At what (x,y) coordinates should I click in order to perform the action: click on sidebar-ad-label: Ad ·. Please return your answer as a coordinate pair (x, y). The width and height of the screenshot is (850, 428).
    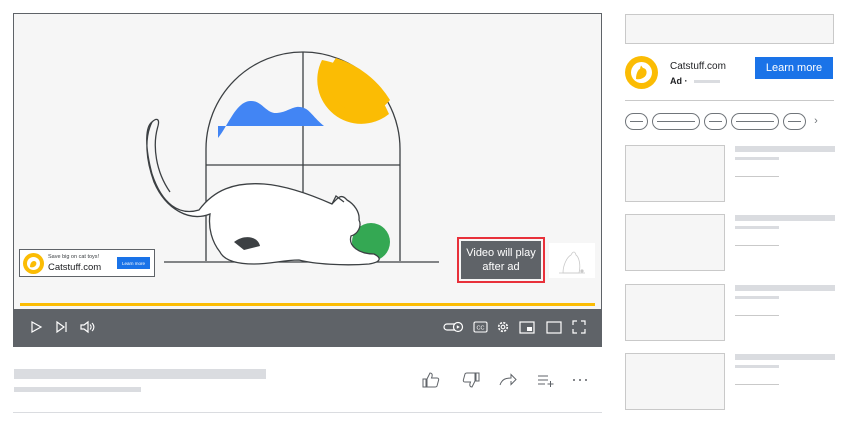
    Looking at the image, I should click on (679, 81).